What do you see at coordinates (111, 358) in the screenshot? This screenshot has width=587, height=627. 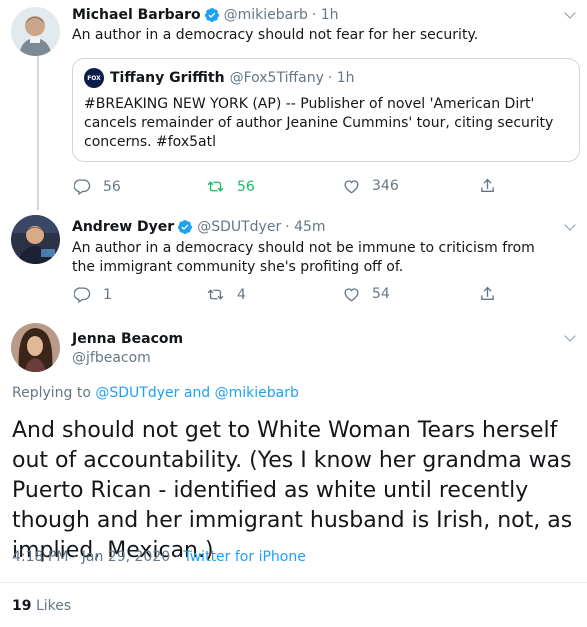 I see `author-handle: @jfbeacom` at bounding box center [111, 358].